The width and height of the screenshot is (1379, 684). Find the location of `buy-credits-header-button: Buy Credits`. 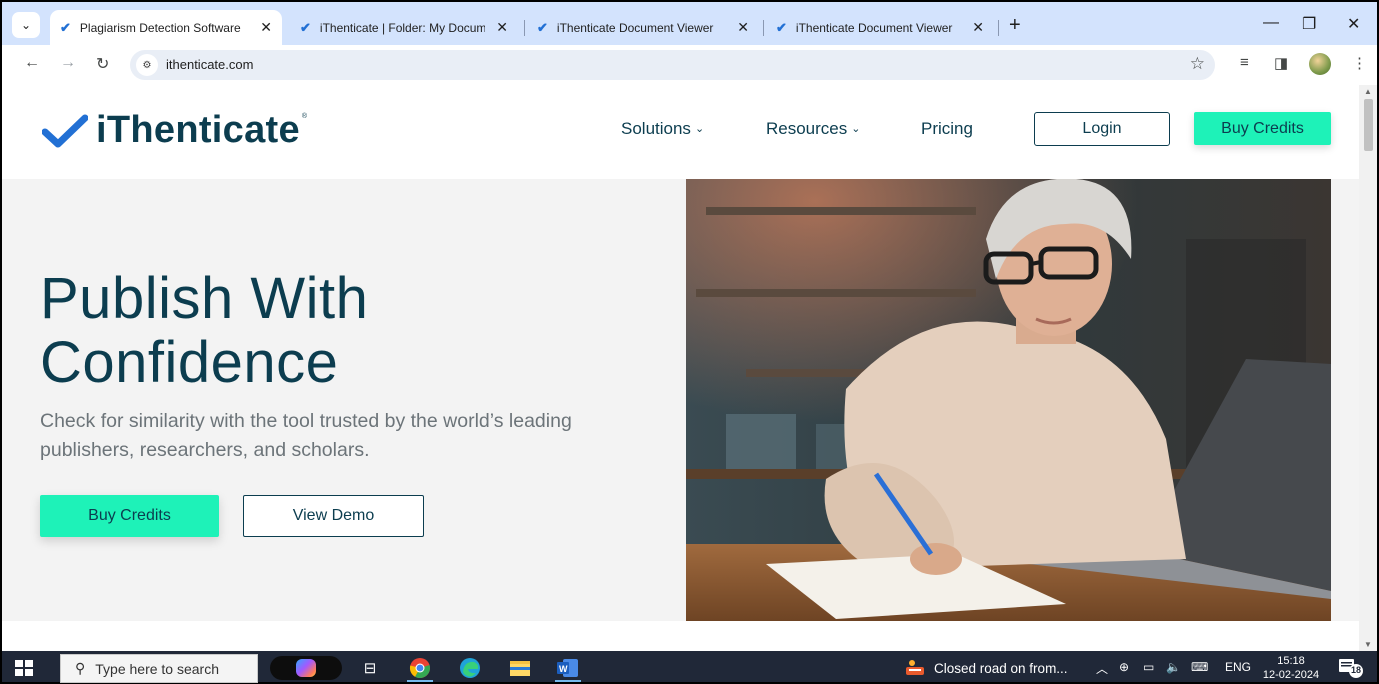

buy-credits-header-button: Buy Credits is located at coordinates (1262, 128).